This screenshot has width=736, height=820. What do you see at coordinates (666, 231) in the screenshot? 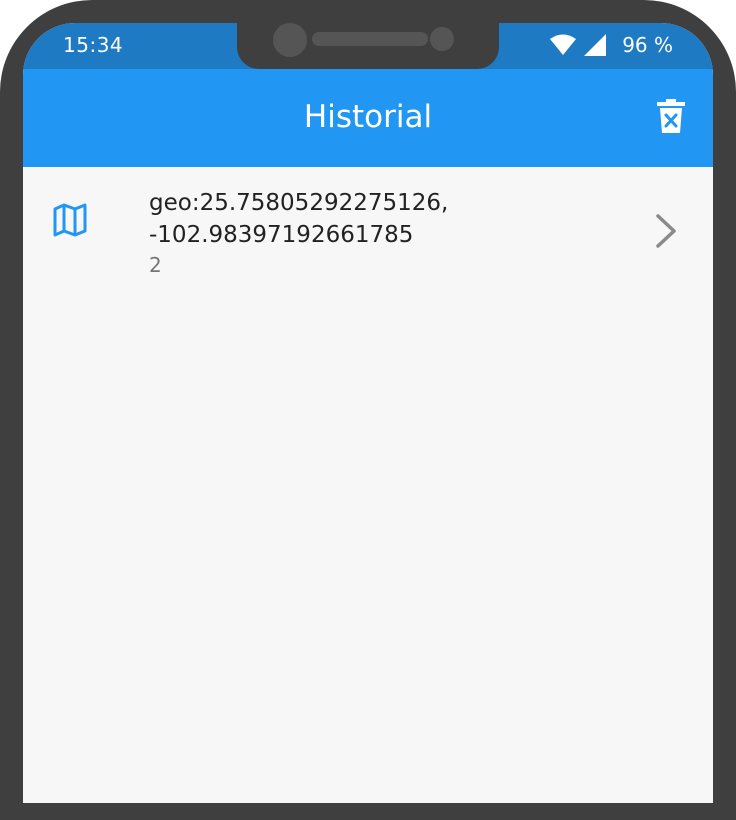
I see `chevron-right-icon` at bounding box center [666, 231].